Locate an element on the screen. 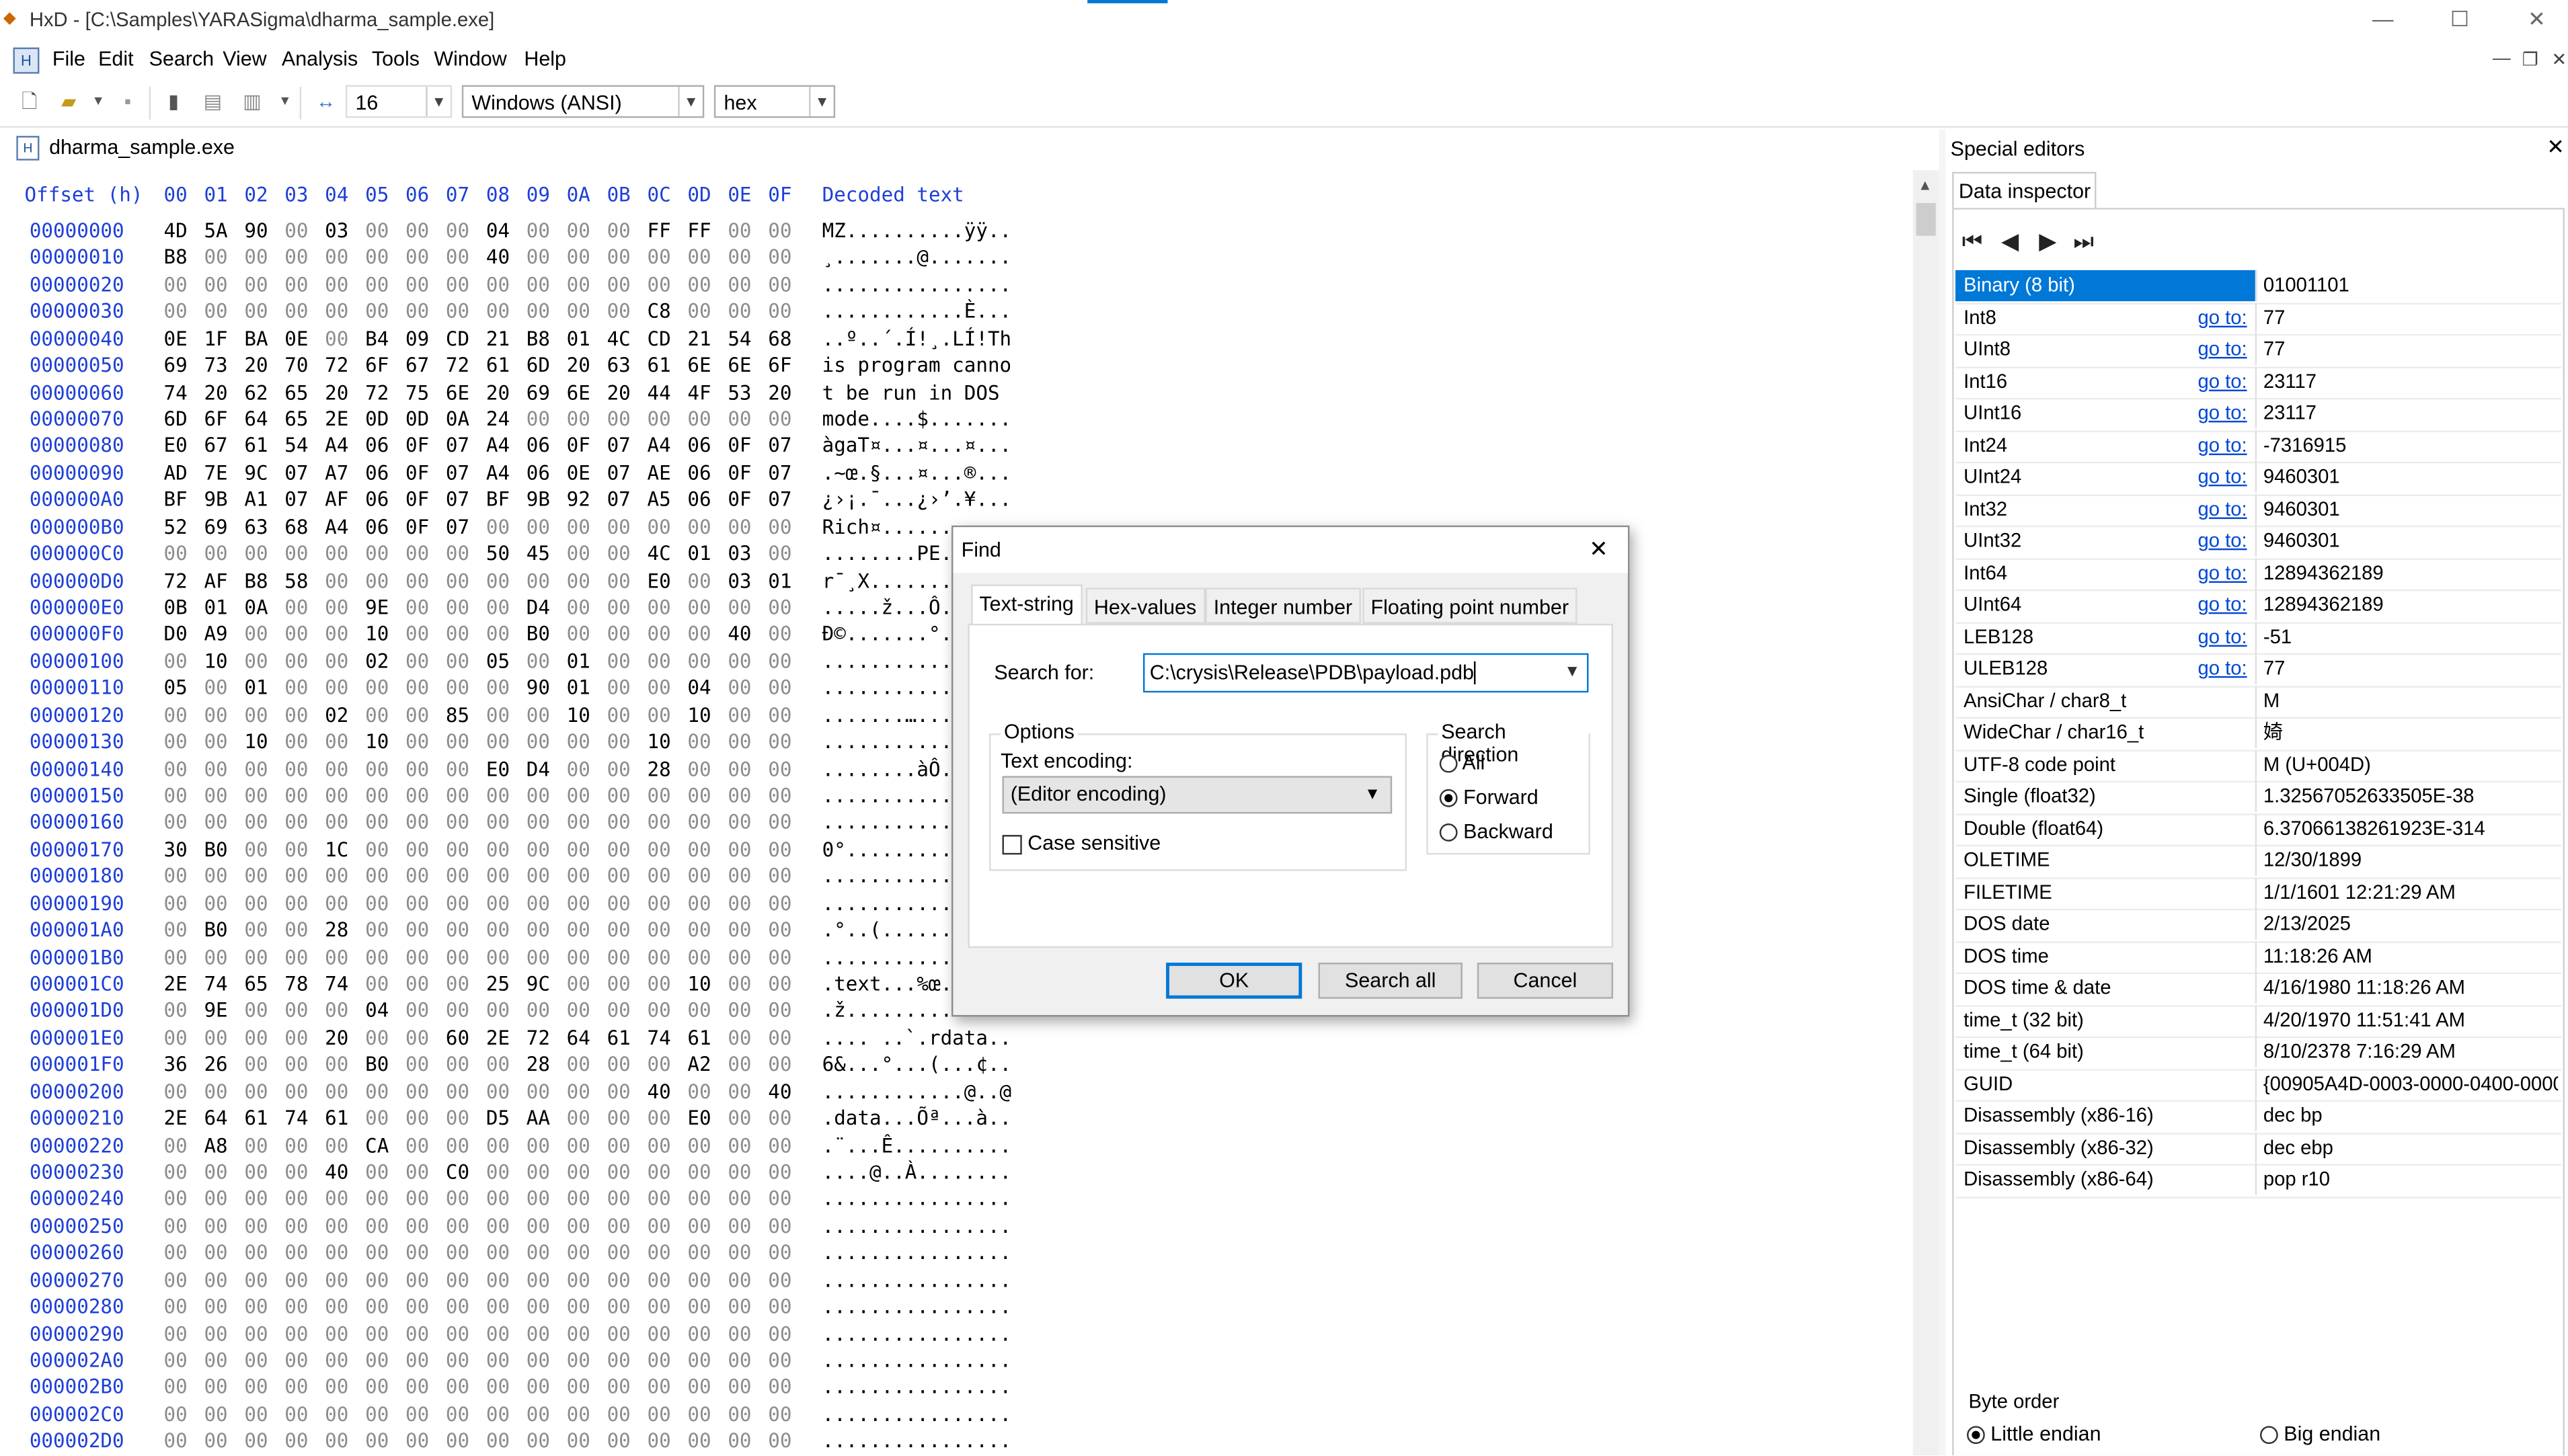 This screenshot has width=2568, height=1456. hex-byte: 72 is located at coordinates (381, 392).